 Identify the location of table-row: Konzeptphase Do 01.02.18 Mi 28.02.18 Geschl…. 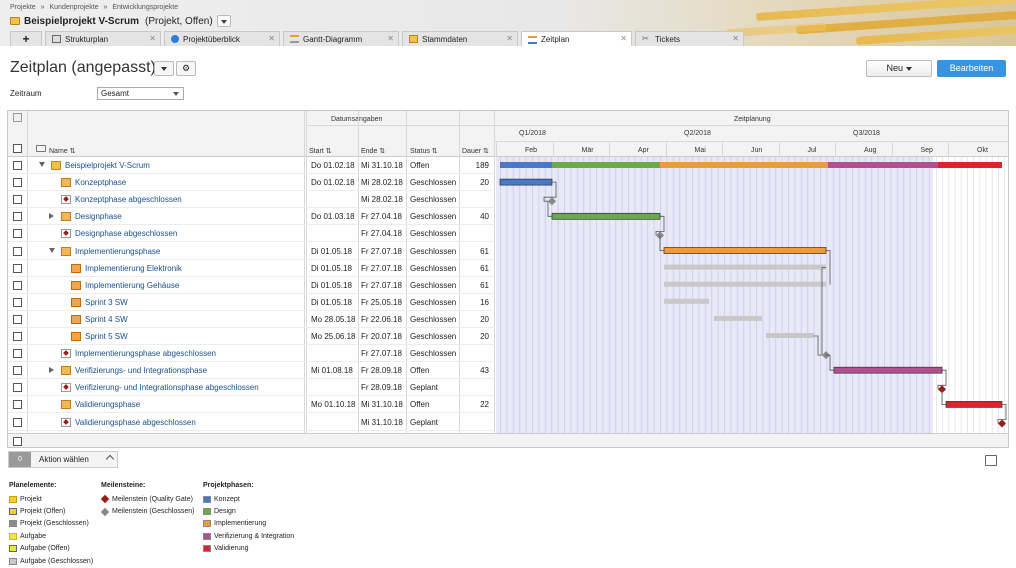
(251, 183).